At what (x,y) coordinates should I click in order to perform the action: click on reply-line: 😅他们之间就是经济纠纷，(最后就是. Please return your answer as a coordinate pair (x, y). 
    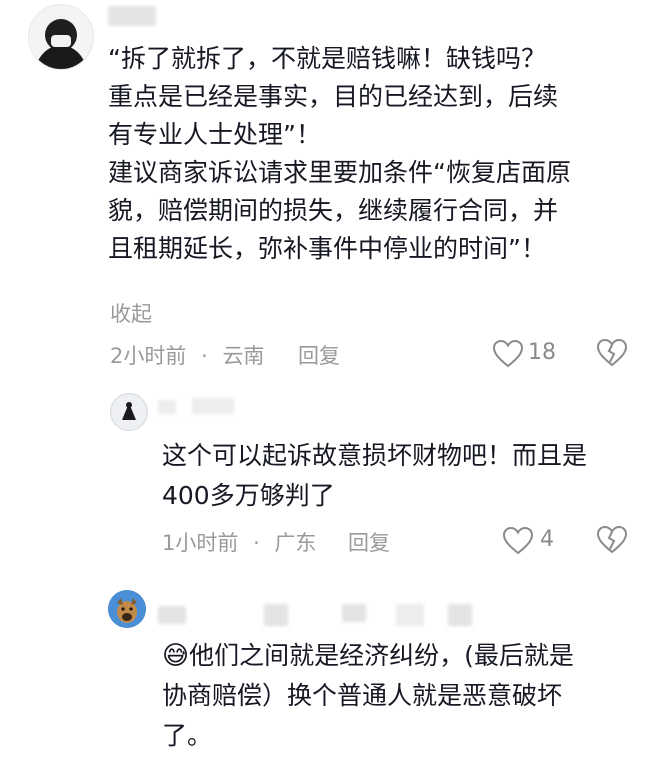
    Looking at the image, I should click on (402, 656).